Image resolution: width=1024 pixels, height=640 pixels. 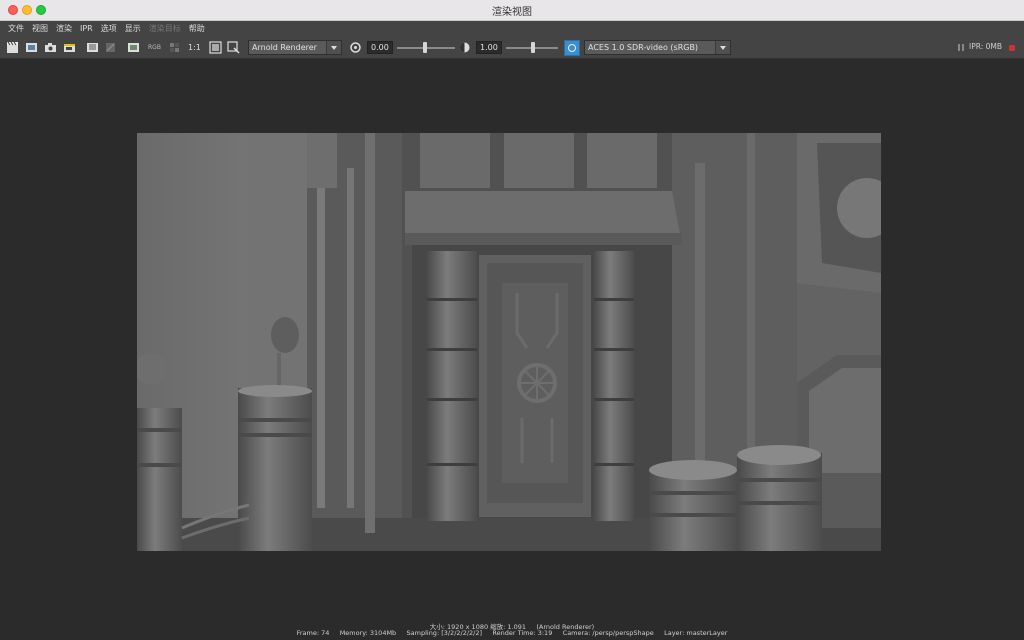 I want to click on renderer-dropdown: Arnold Renderer, so click(x=295, y=47).